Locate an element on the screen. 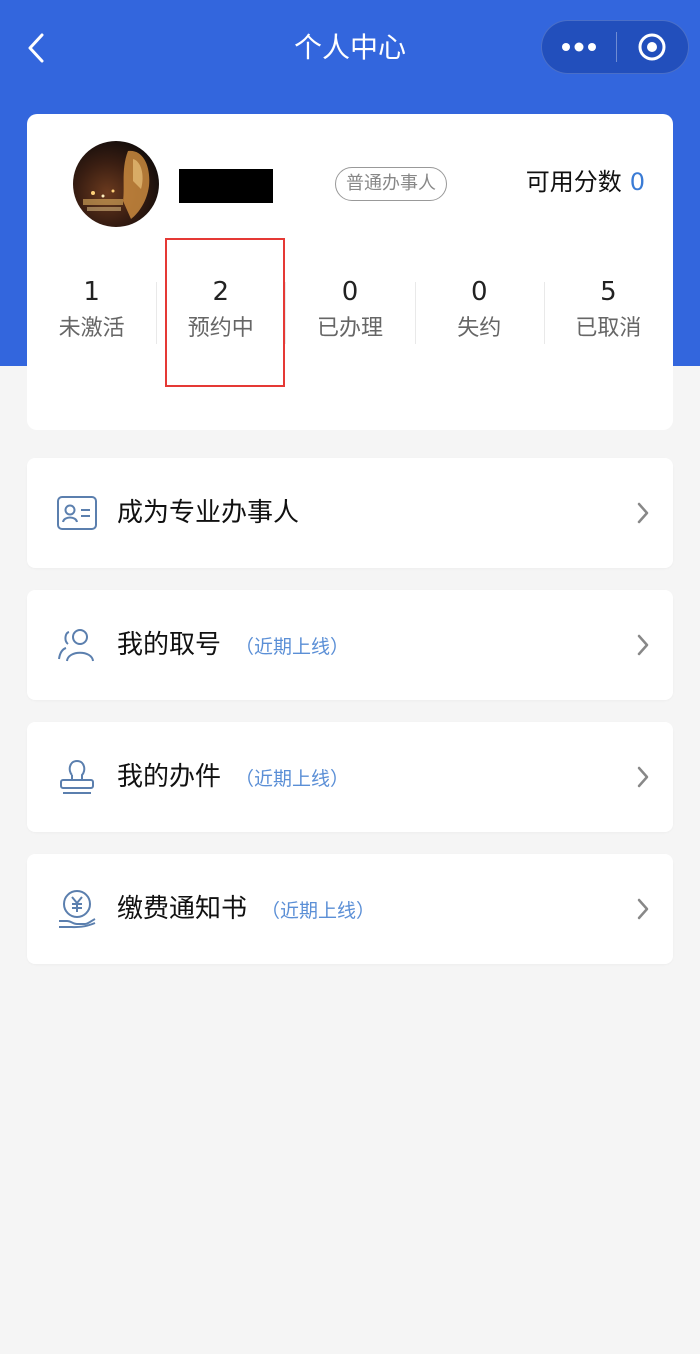 The height and width of the screenshot is (1354, 700). points-value: 0 is located at coordinates (637, 182).